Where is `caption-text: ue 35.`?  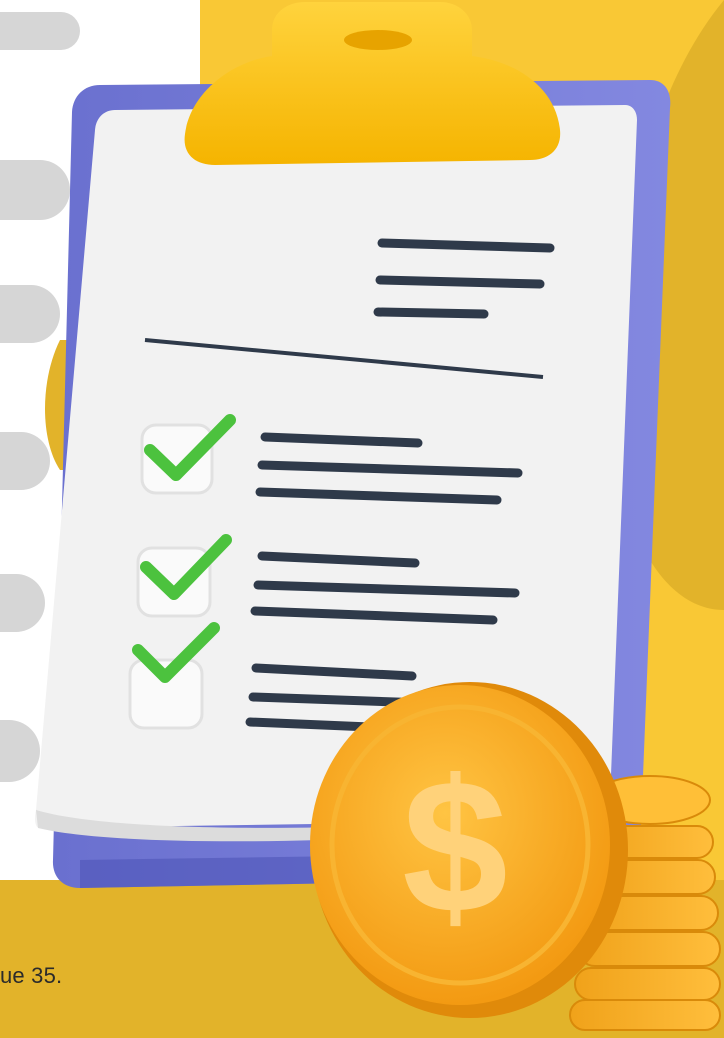
caption-text: ue 35. is located at coordinates (31, 975).